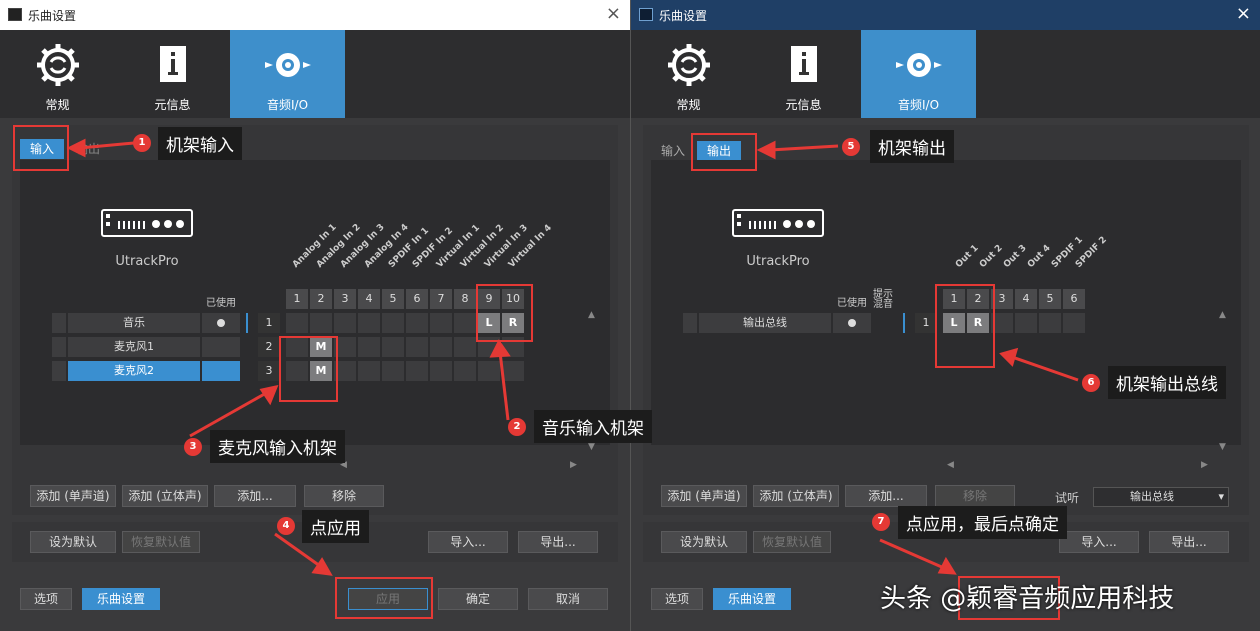  What do you see at coordinates (1015, 256) in the screenshot?
I see `column-header: Out 3` at bounding box center [1015, 256].